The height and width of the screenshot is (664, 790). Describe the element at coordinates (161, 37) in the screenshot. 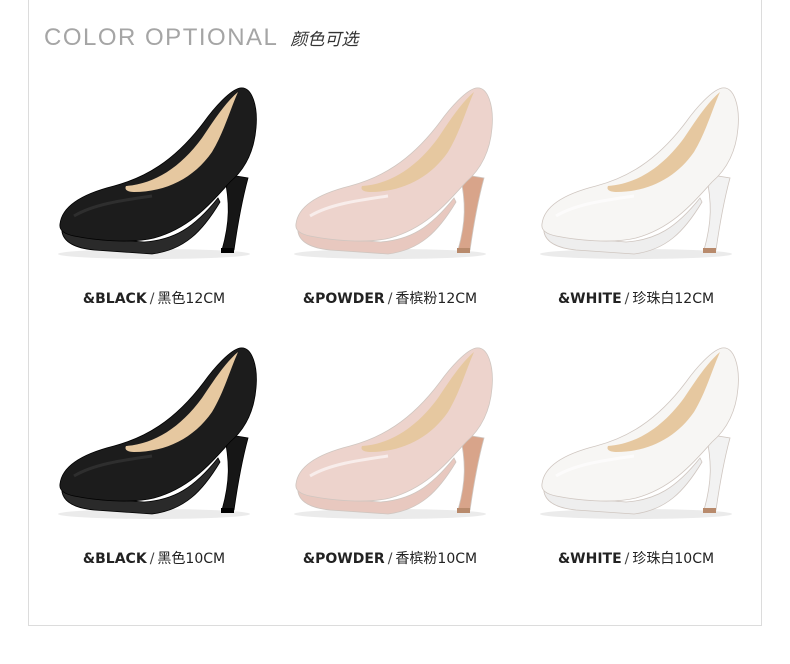

I see `header-title-en: COLOR OPTIONAL` at that location.